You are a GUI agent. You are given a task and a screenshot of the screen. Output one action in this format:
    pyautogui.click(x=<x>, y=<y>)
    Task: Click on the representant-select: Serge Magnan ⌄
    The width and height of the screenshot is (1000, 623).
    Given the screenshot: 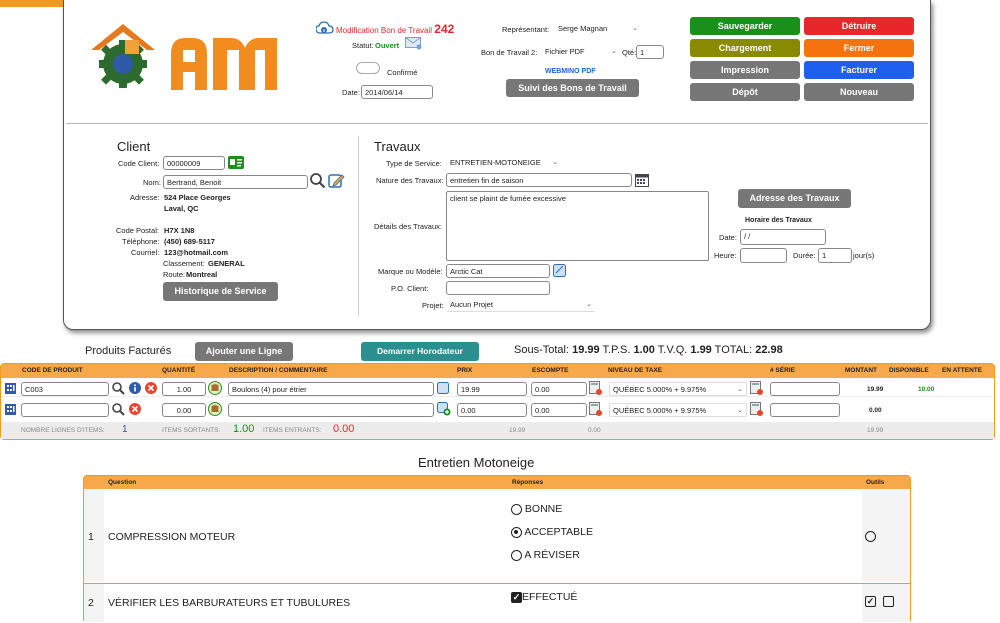 What is the action you would take?
    pyautogui.click(x=598, y=29)
    